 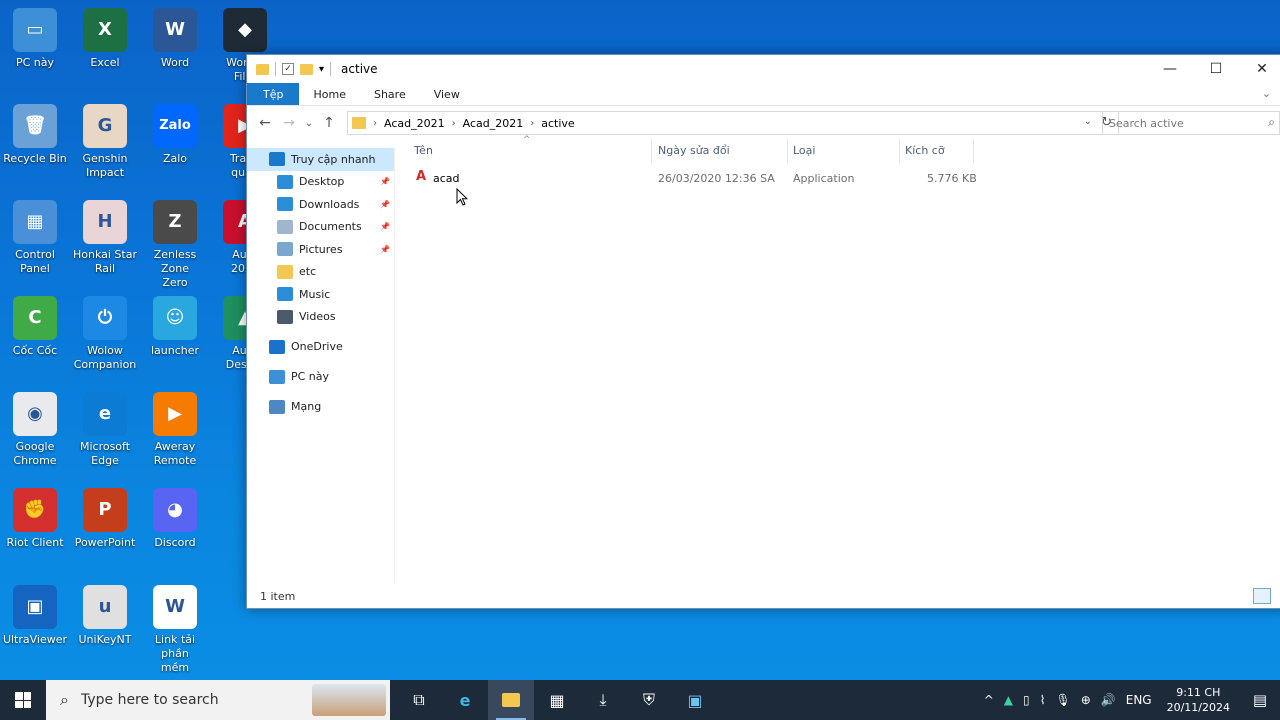 I want to click on nav-item: Truy cập nhanh, so click(x=320, y=159).